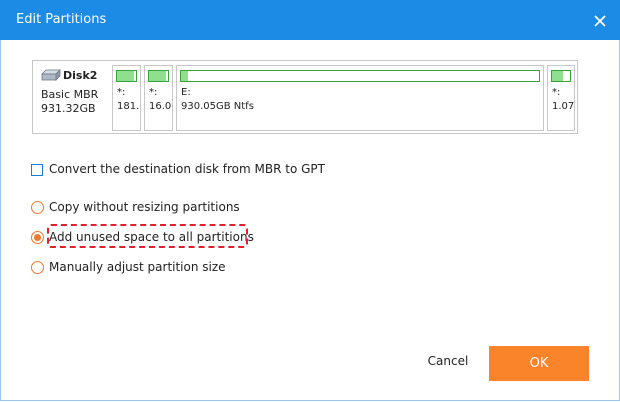 The width and height of the screenshot is (620, 402). I want to click on disk-info: Disk2 Basic MBR 931.32GB, so click(73, 96).